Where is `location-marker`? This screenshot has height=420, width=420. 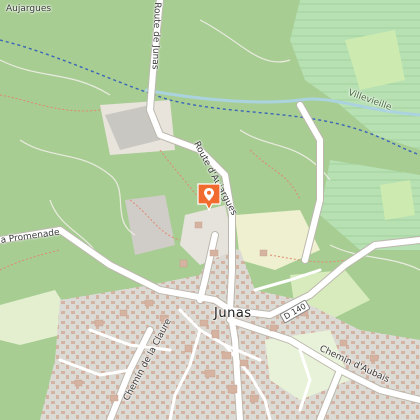
location-marker is located at coordinates (209, 197).